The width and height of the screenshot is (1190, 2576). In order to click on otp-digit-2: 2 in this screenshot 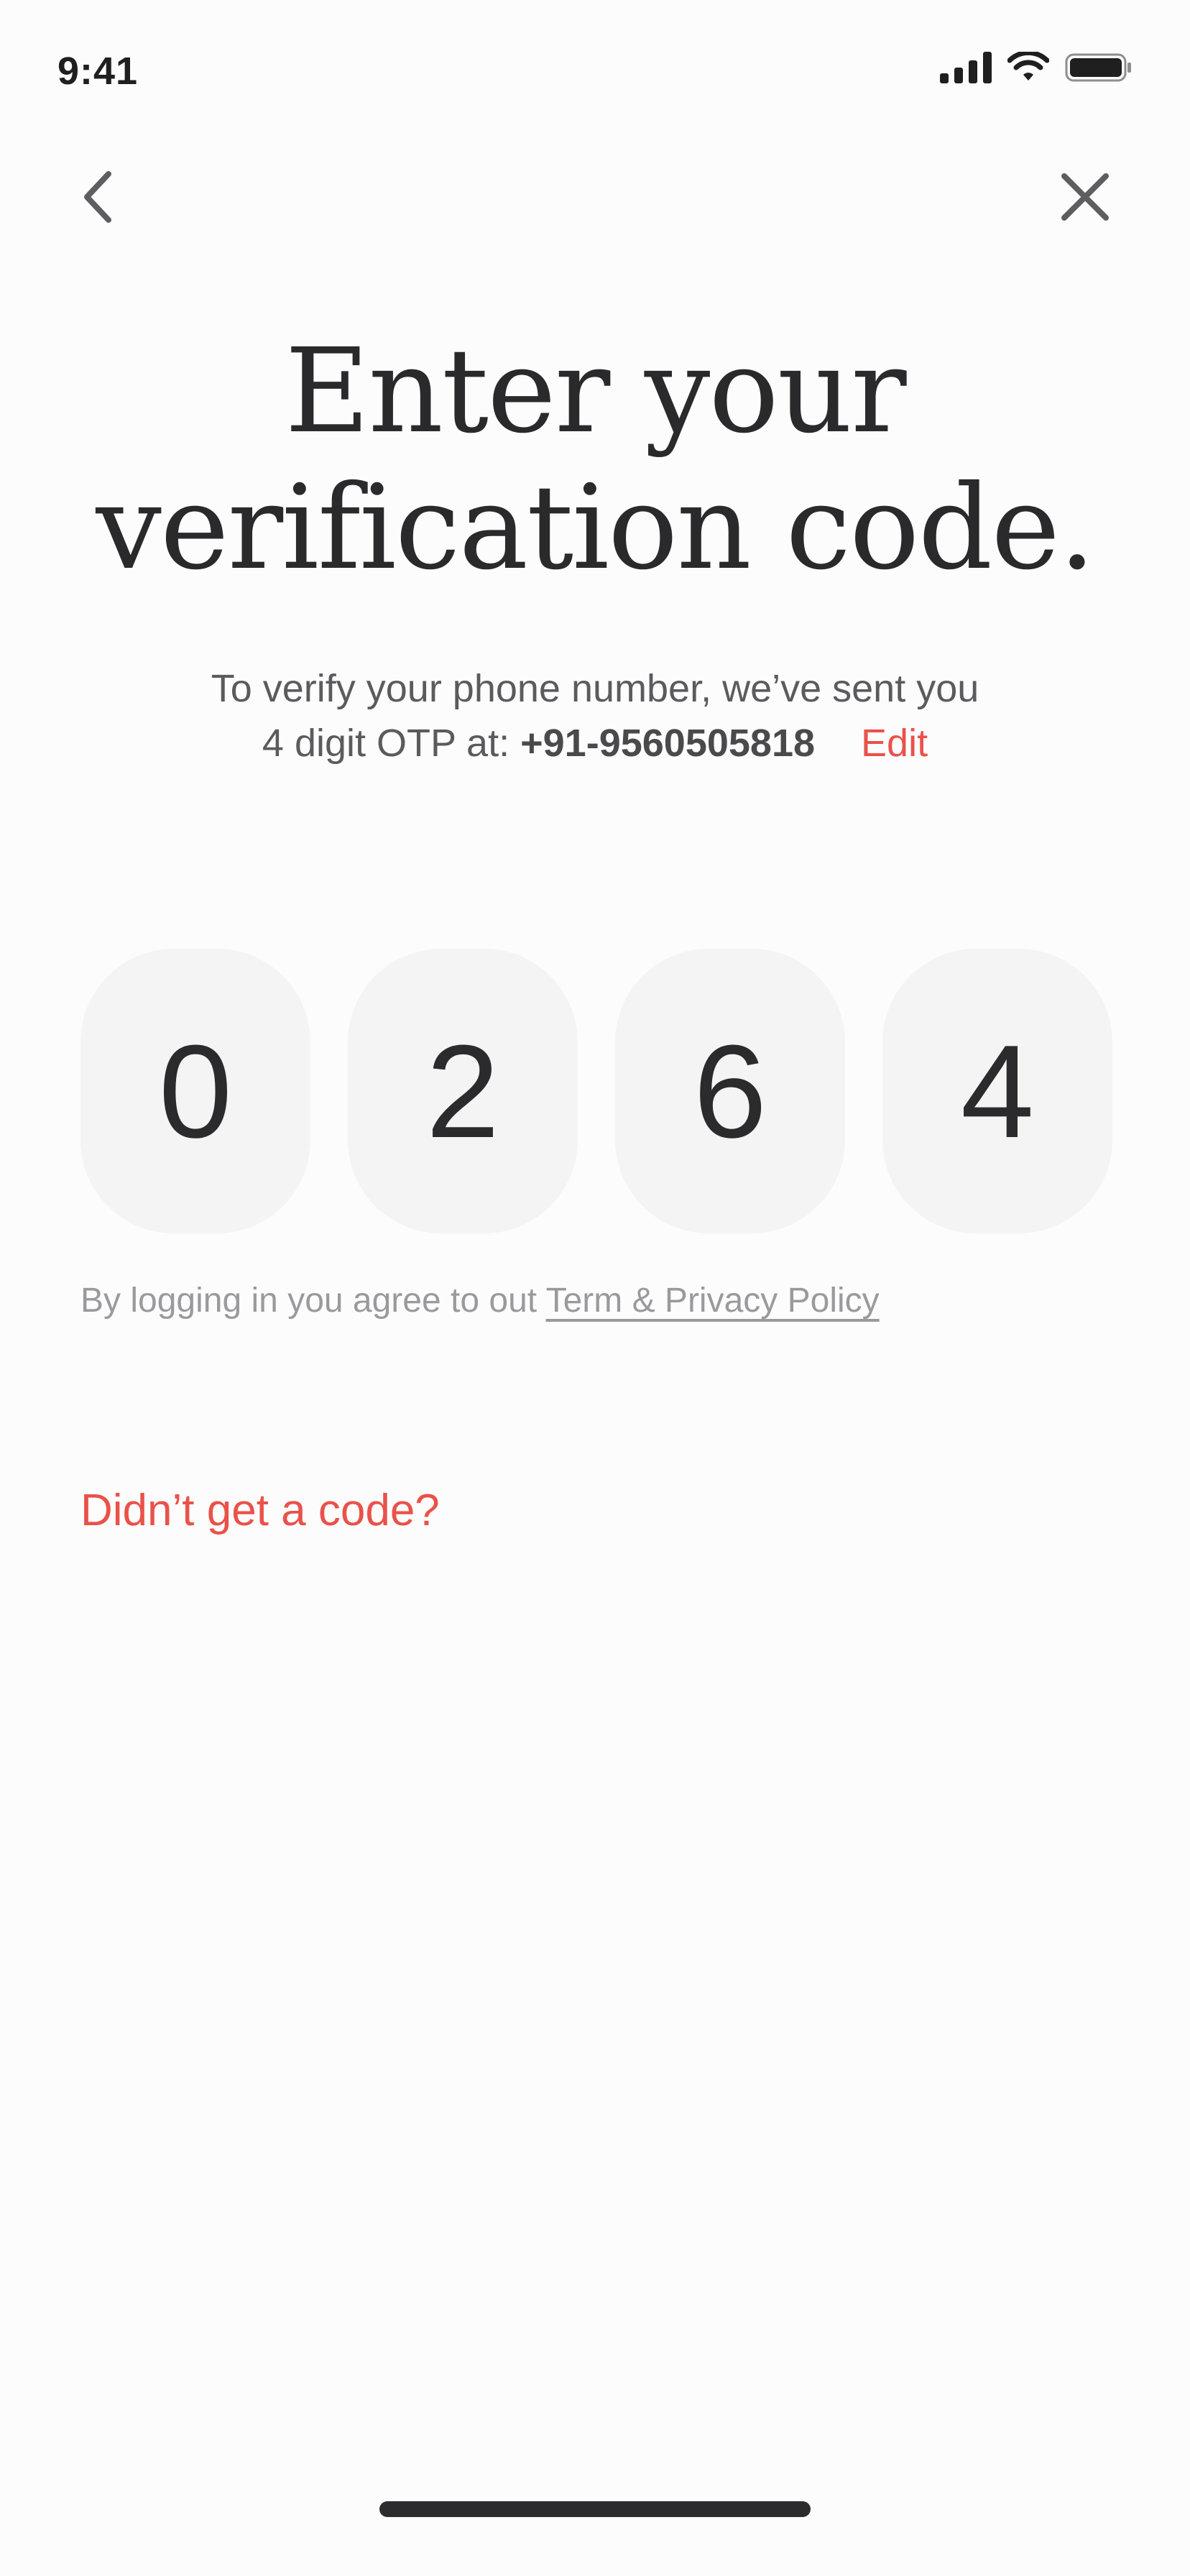, I will do `click(463, 1091)`.